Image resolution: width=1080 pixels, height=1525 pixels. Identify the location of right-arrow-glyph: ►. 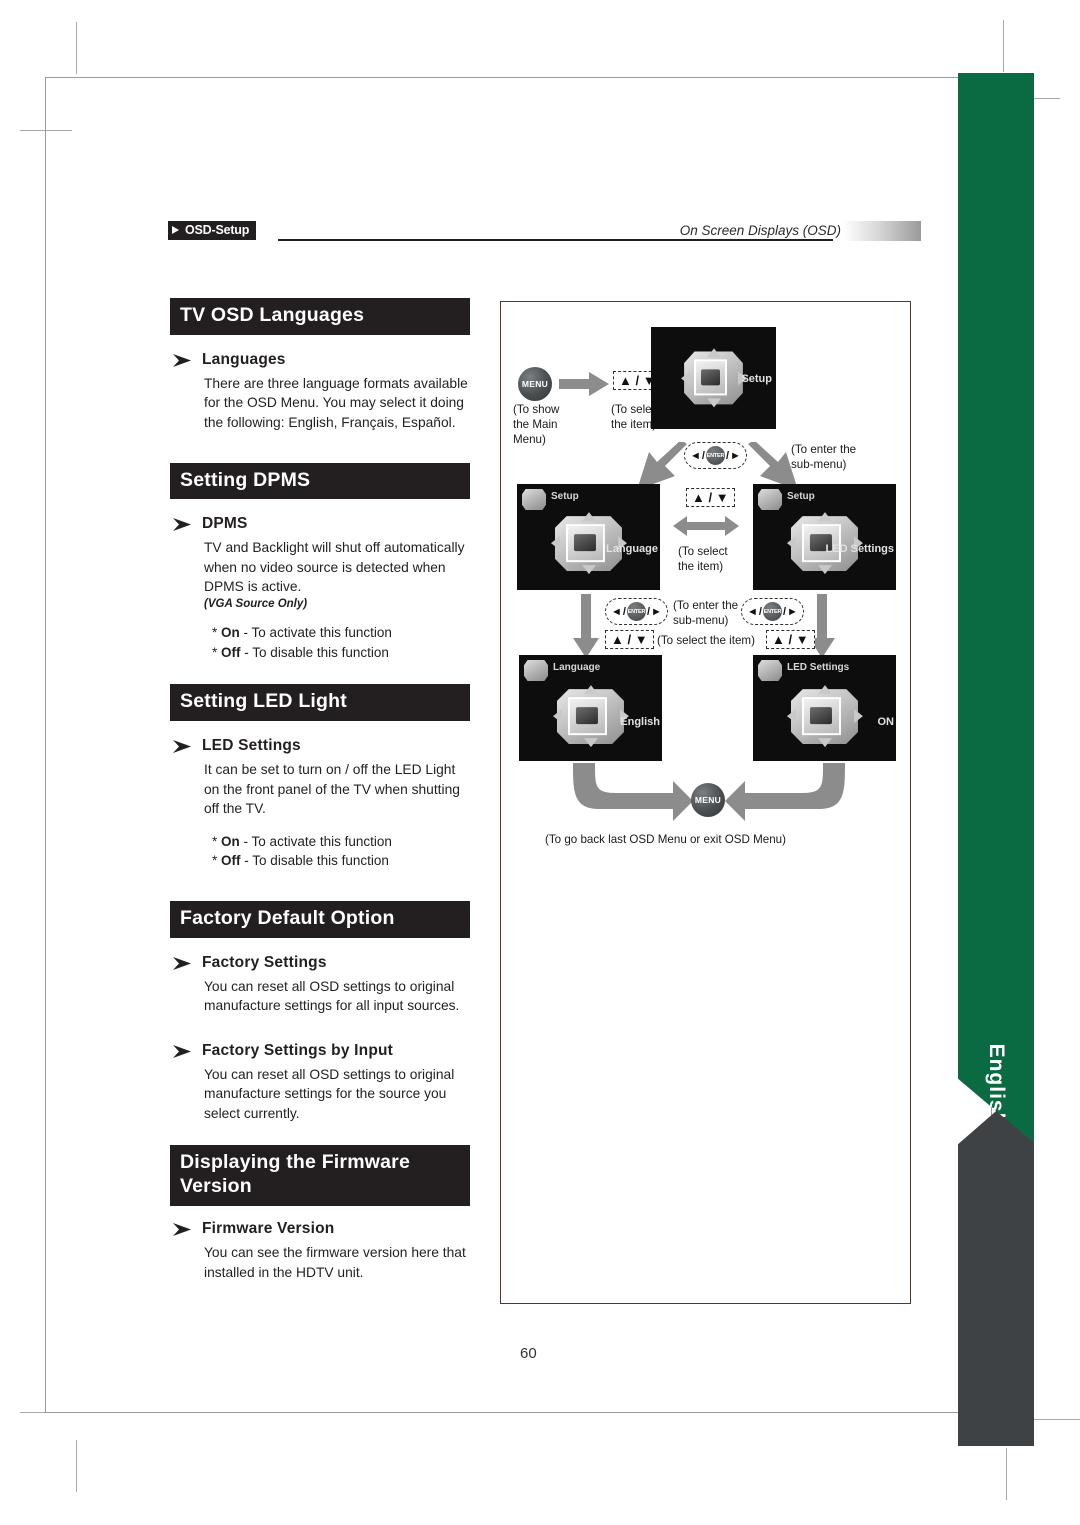
(792, 611).